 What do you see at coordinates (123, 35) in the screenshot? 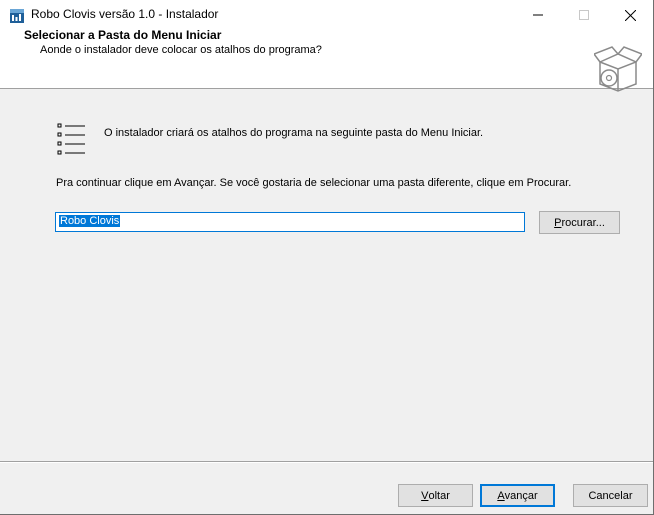
I see `page-title: Selecionar a Pasta do Menu Iniciar` at bounding box center [123, 35].